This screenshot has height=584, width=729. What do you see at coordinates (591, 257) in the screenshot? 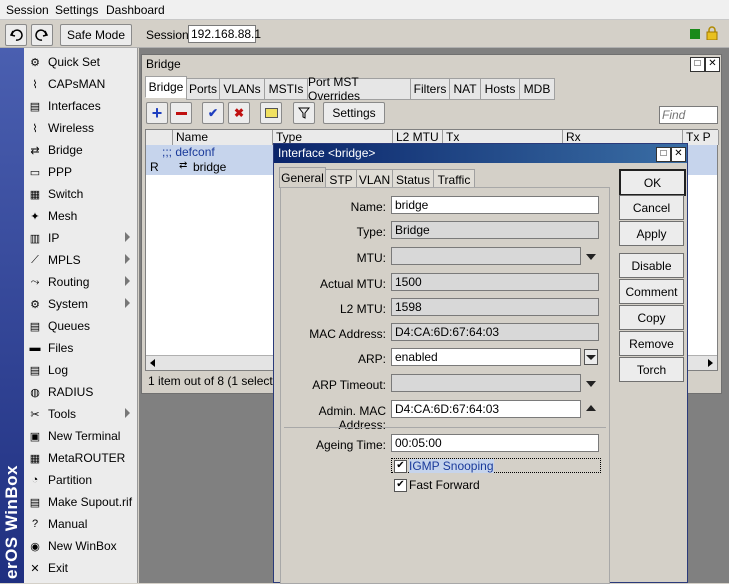
I see `mtu-dropdown-icon` at bounding box center [591, 257].